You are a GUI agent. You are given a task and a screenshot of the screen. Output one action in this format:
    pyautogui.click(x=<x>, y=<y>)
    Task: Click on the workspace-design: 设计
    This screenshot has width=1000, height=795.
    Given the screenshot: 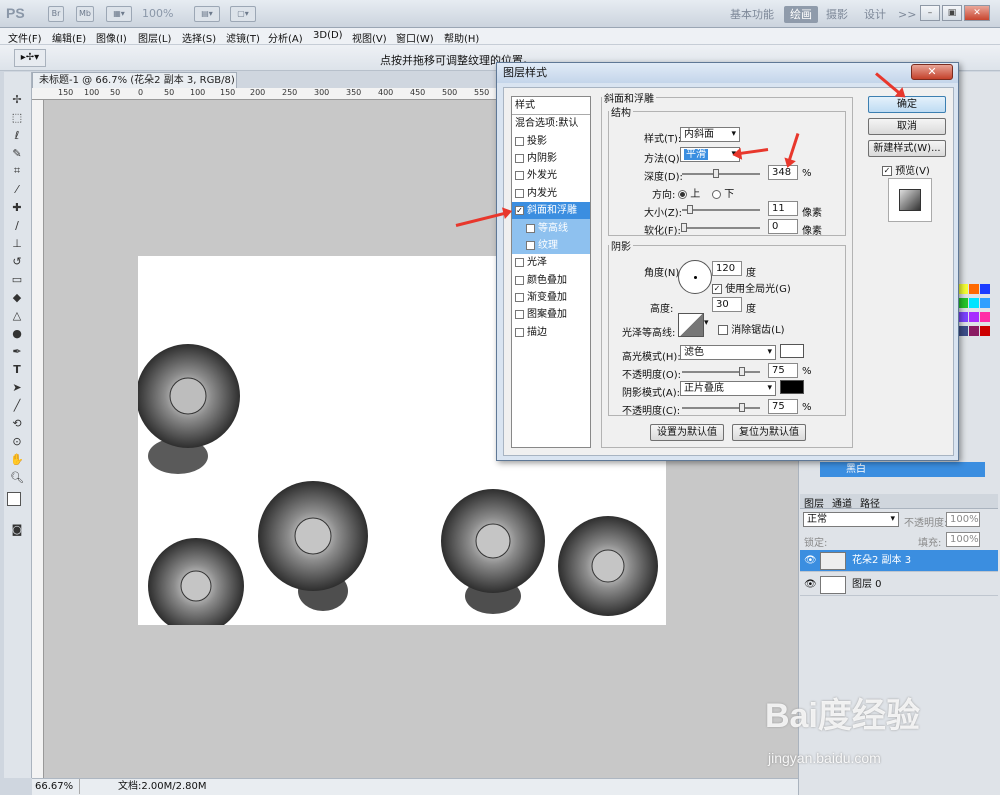 What is the action you would take?
    pyautogui.click(x=875, y=14)
    